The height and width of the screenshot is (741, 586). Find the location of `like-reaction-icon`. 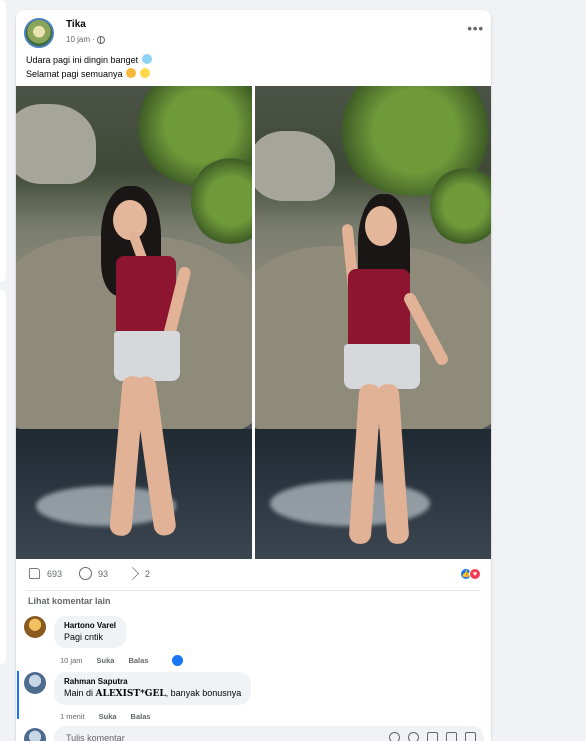

like-reaction-icon is located at coordinates (178, 660).